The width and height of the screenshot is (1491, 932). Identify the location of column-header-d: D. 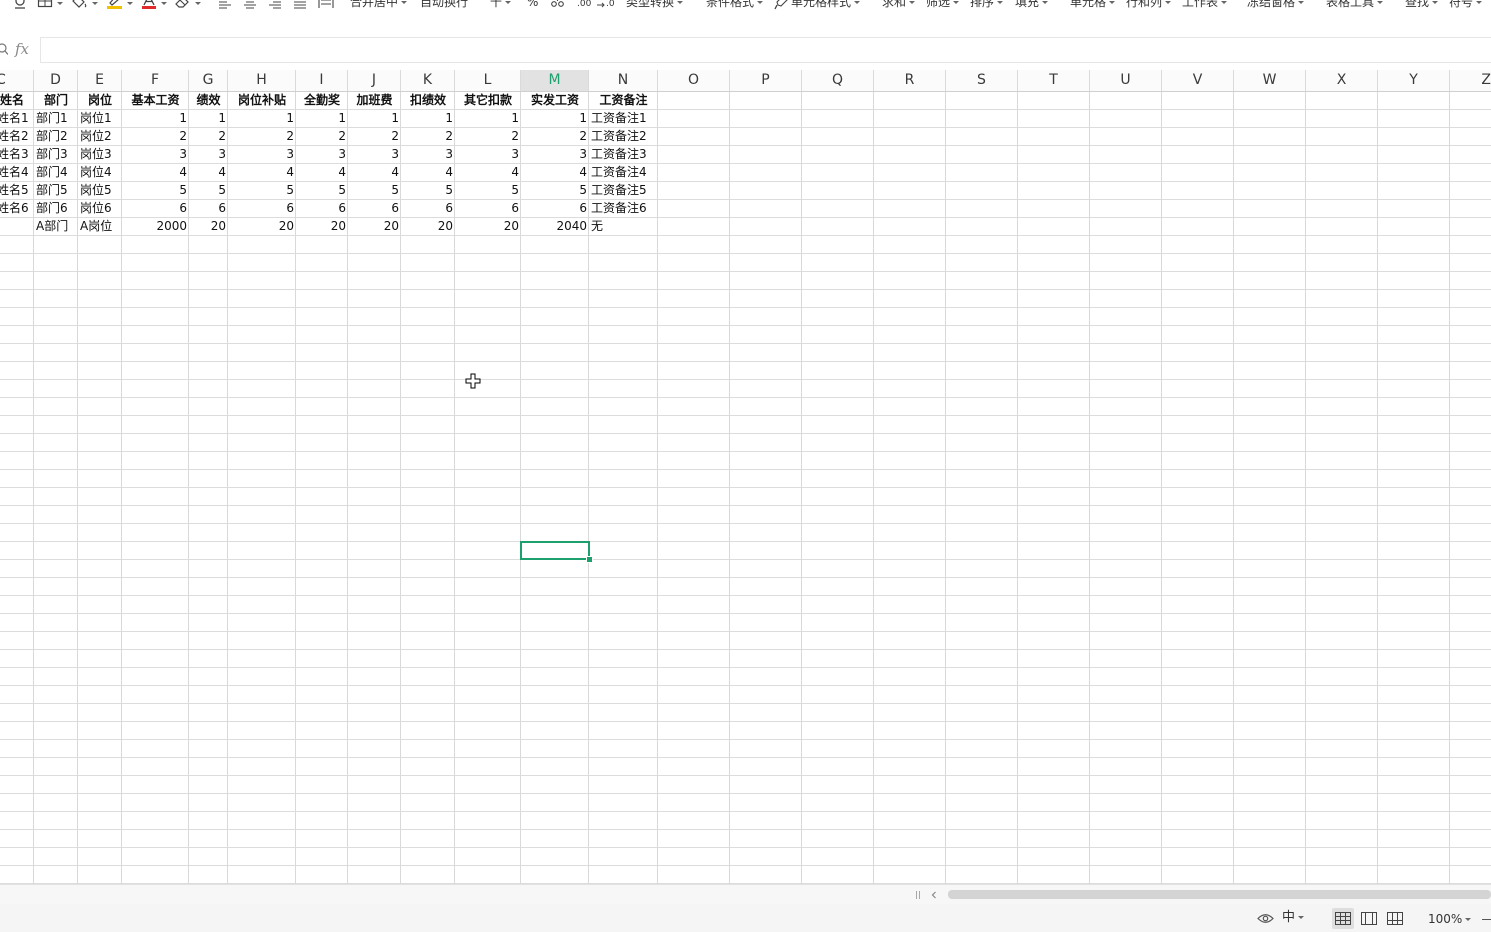
(56, 80).